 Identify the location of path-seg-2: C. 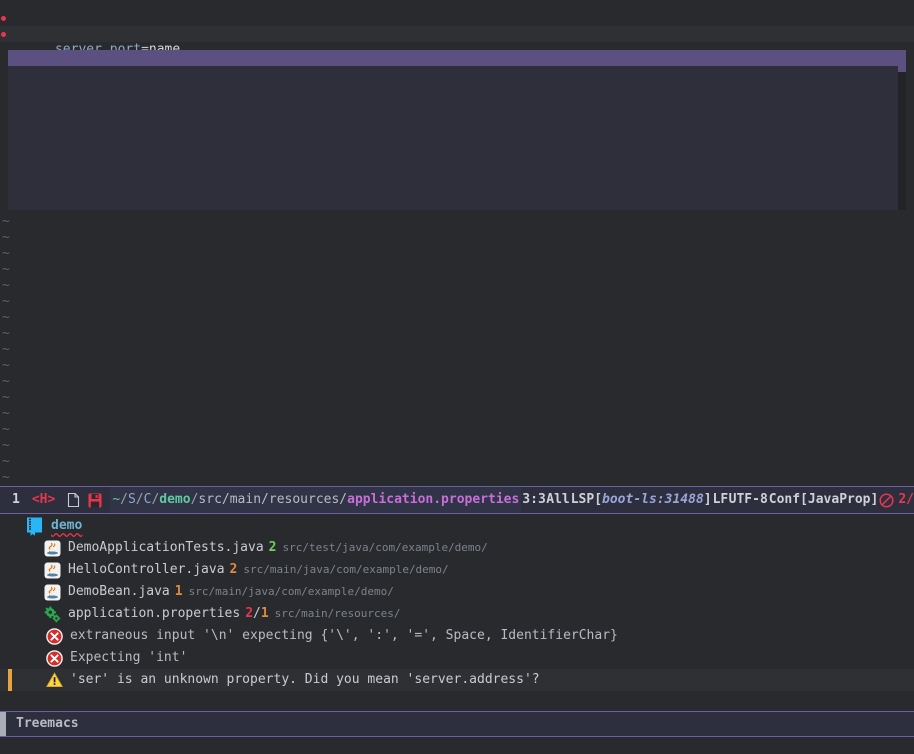
(147, 499).